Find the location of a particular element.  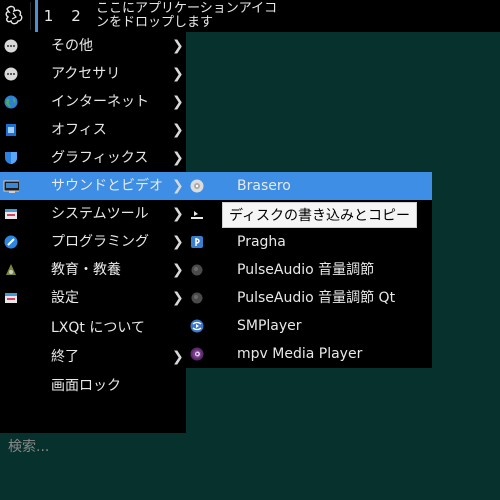

menu-item-programming: プログラミング ❯ is located at coordinates (93, 242).